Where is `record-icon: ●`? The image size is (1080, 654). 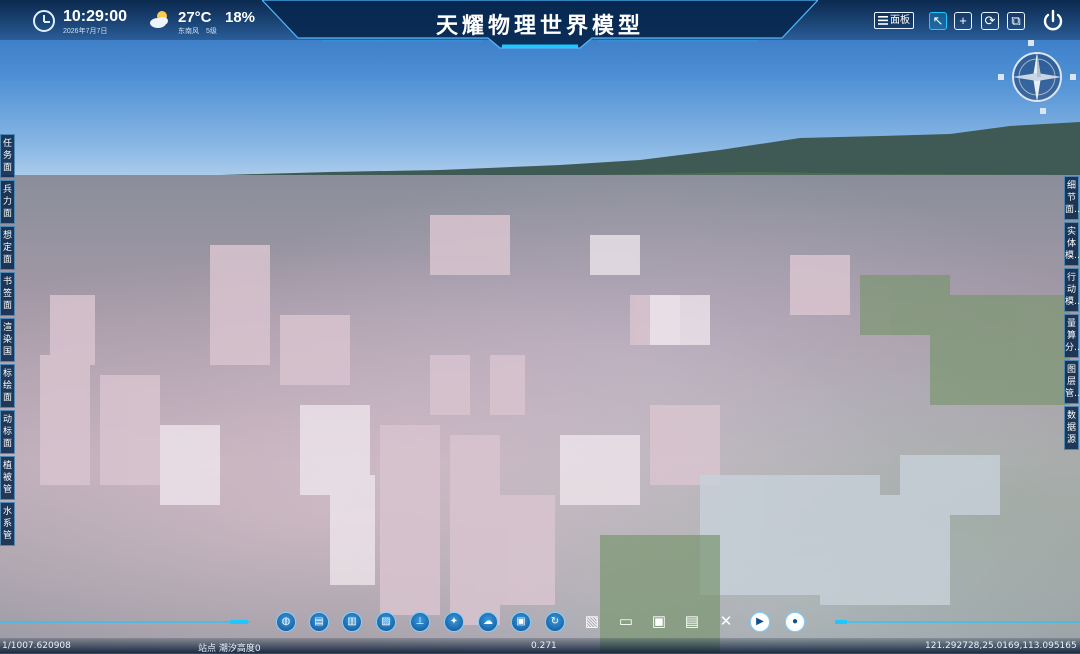 record-icon: ● is located at coordinates (795, 622).